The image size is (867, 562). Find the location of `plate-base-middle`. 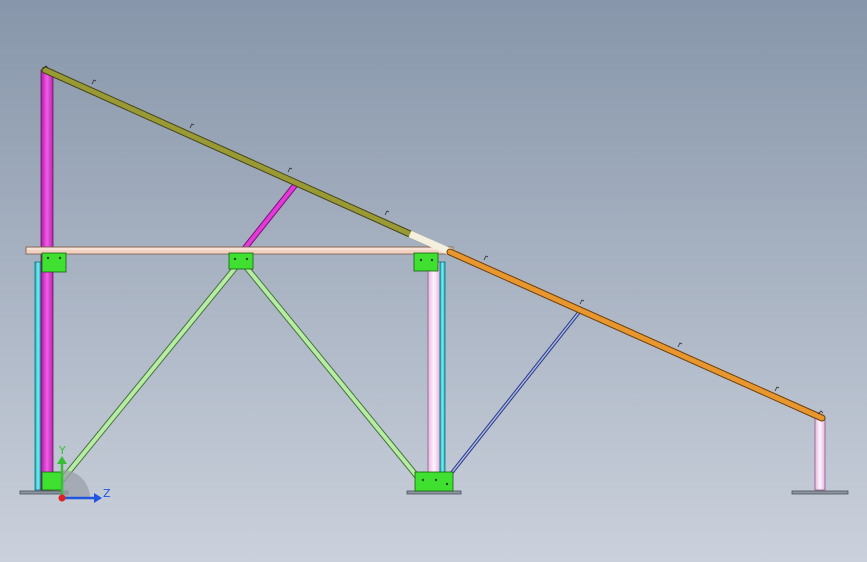

plate-base-middle is located at coordinates (434, 481).